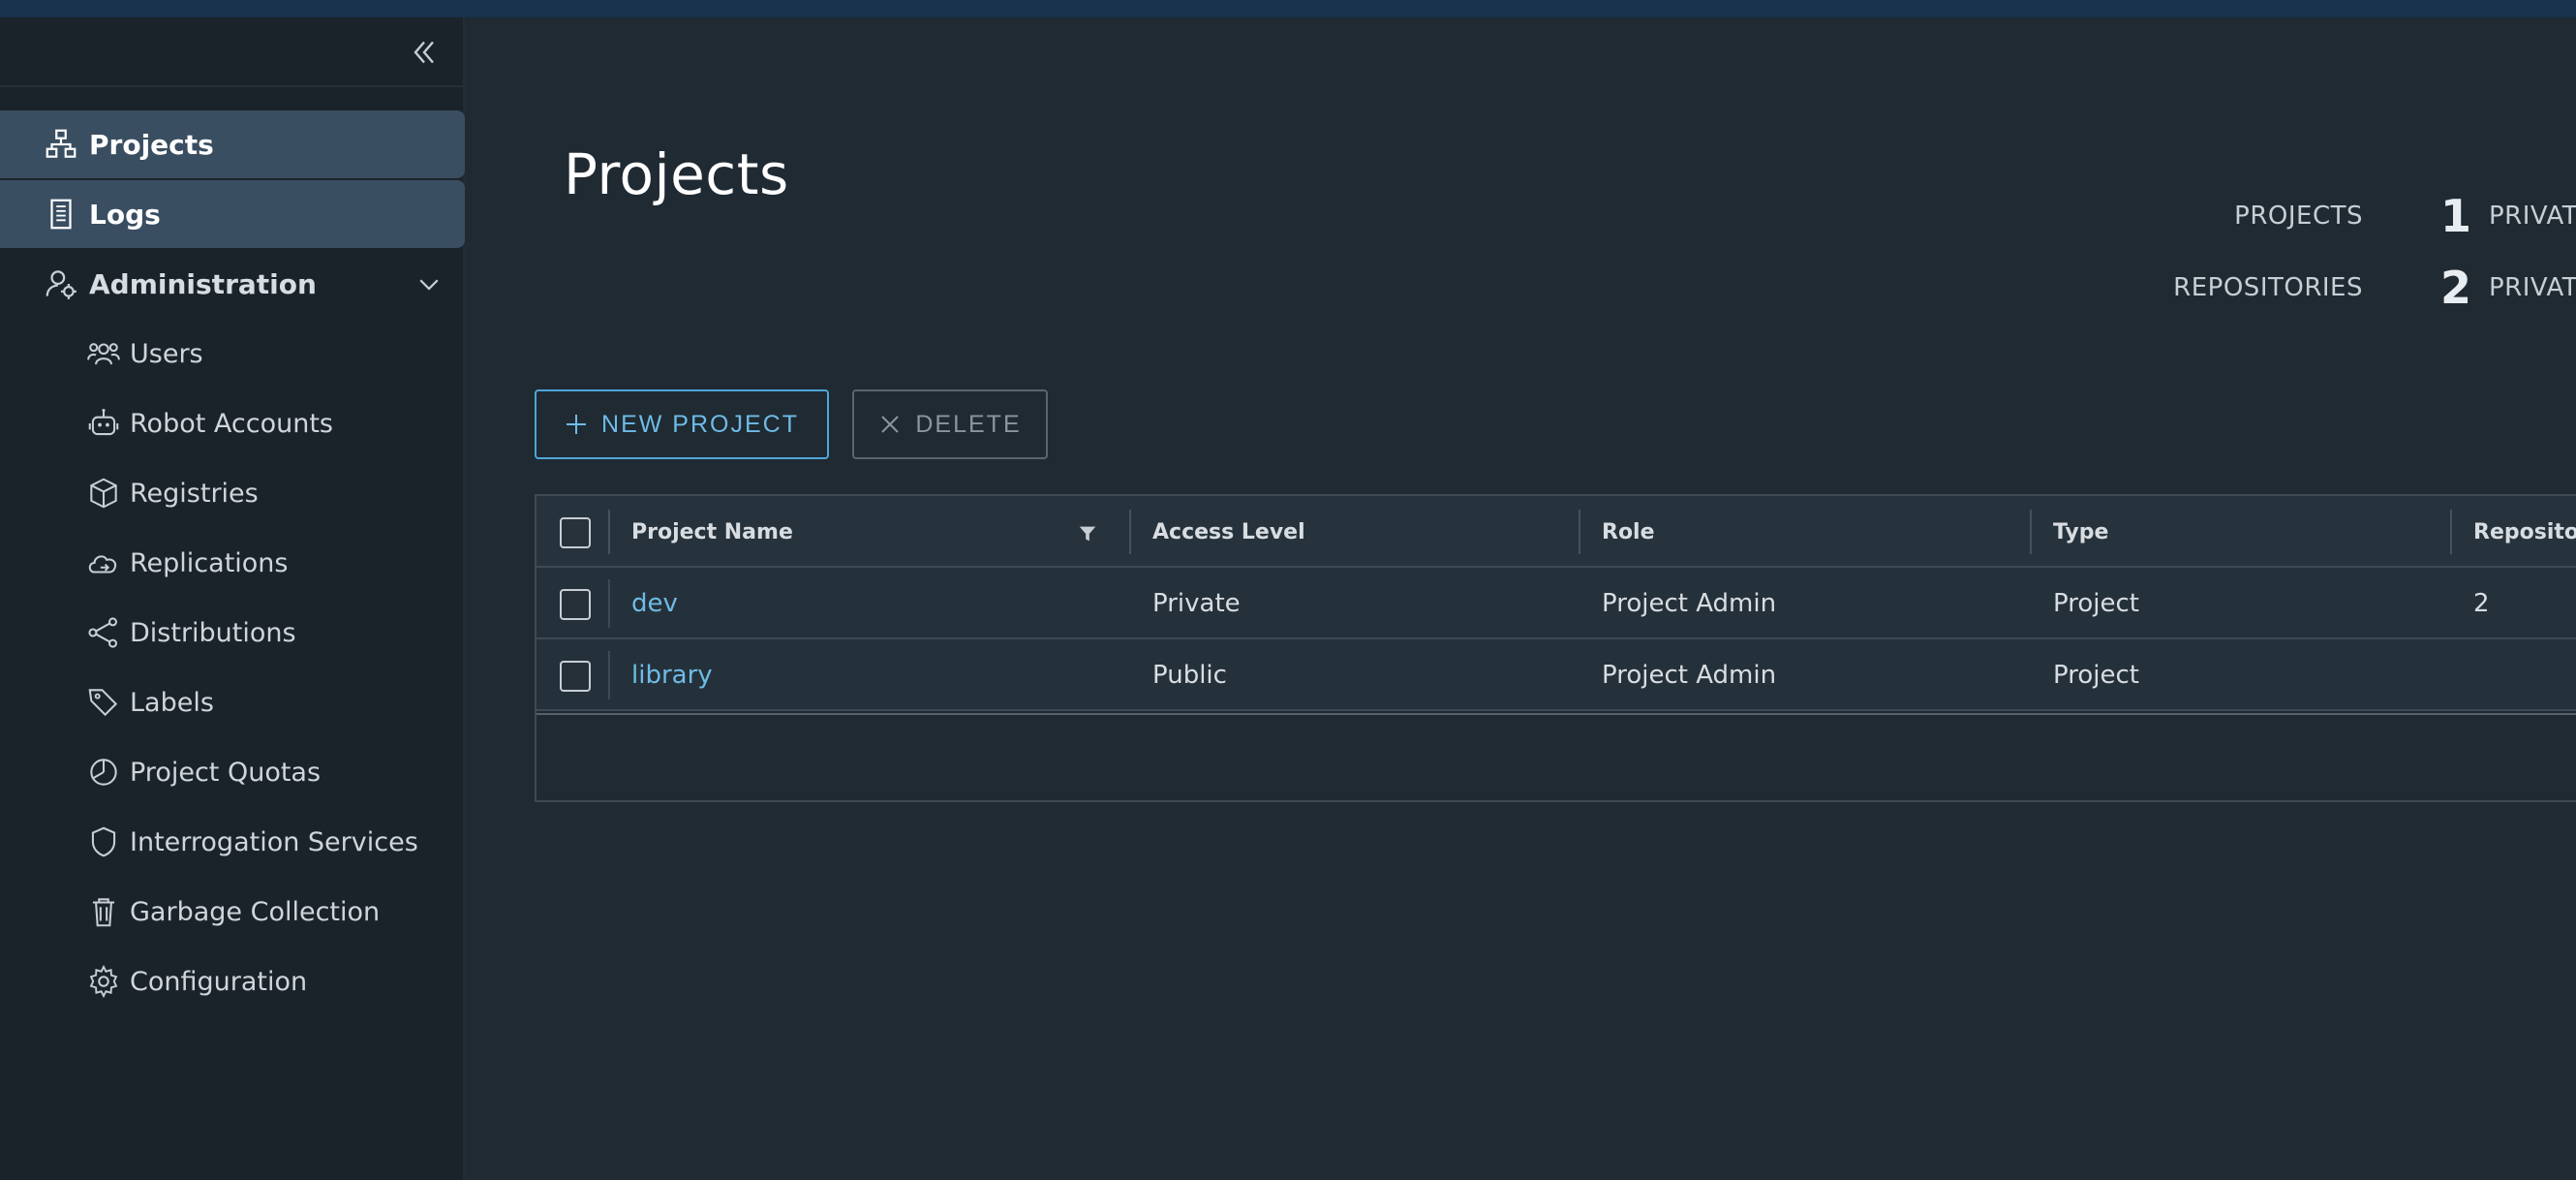  Describe the element at coordinates (429, 284) in the screenshot. I see `chevron-down-icon` at that location.